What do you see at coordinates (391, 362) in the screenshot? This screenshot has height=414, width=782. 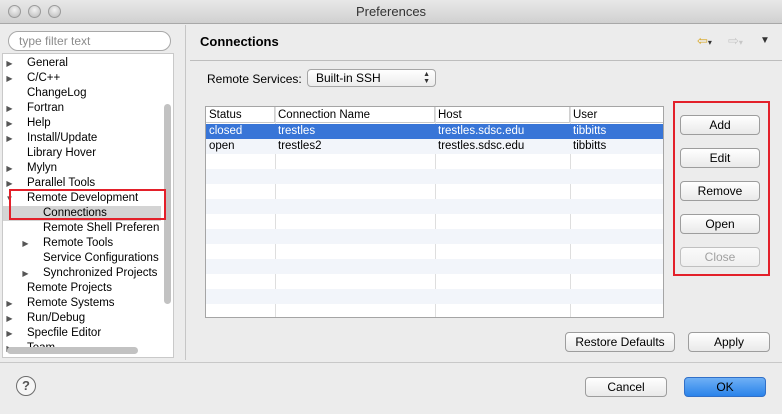 I see `footer-divider` at bounding box center [391, 362].